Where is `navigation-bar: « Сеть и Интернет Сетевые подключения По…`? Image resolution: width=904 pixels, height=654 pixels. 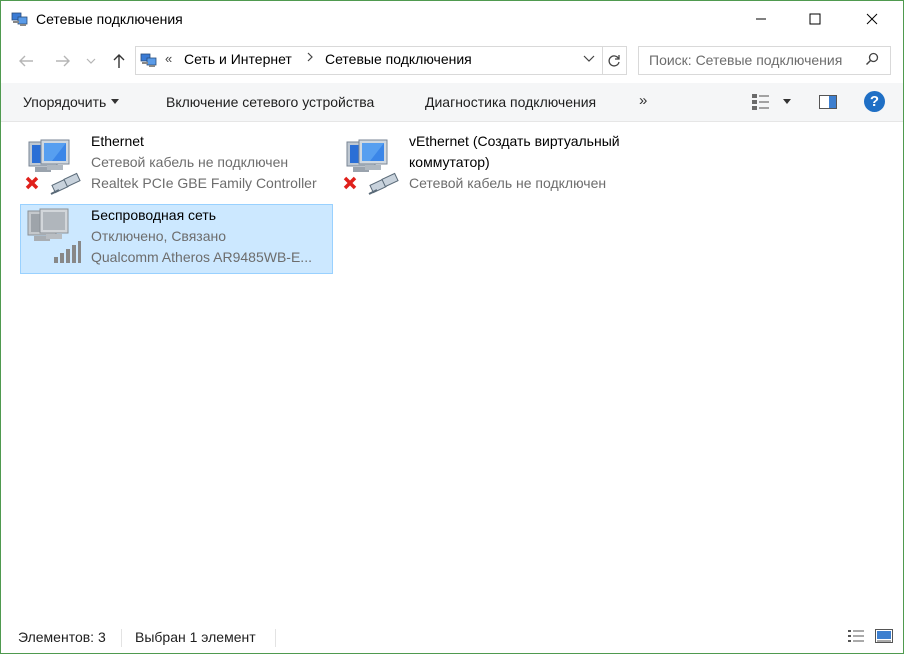
navigation-bar: « Сеть и Интернет Сетевые подключения По… is located at coordinates (452, 61).